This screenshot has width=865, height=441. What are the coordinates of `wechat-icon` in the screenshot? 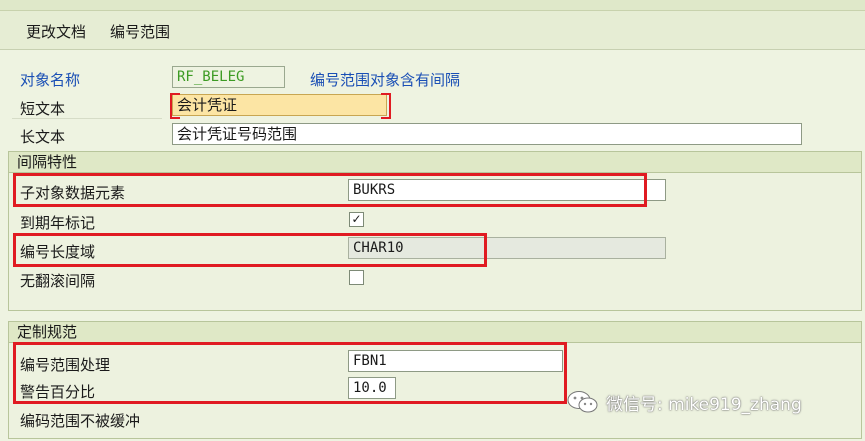 It's located at (582, 402).